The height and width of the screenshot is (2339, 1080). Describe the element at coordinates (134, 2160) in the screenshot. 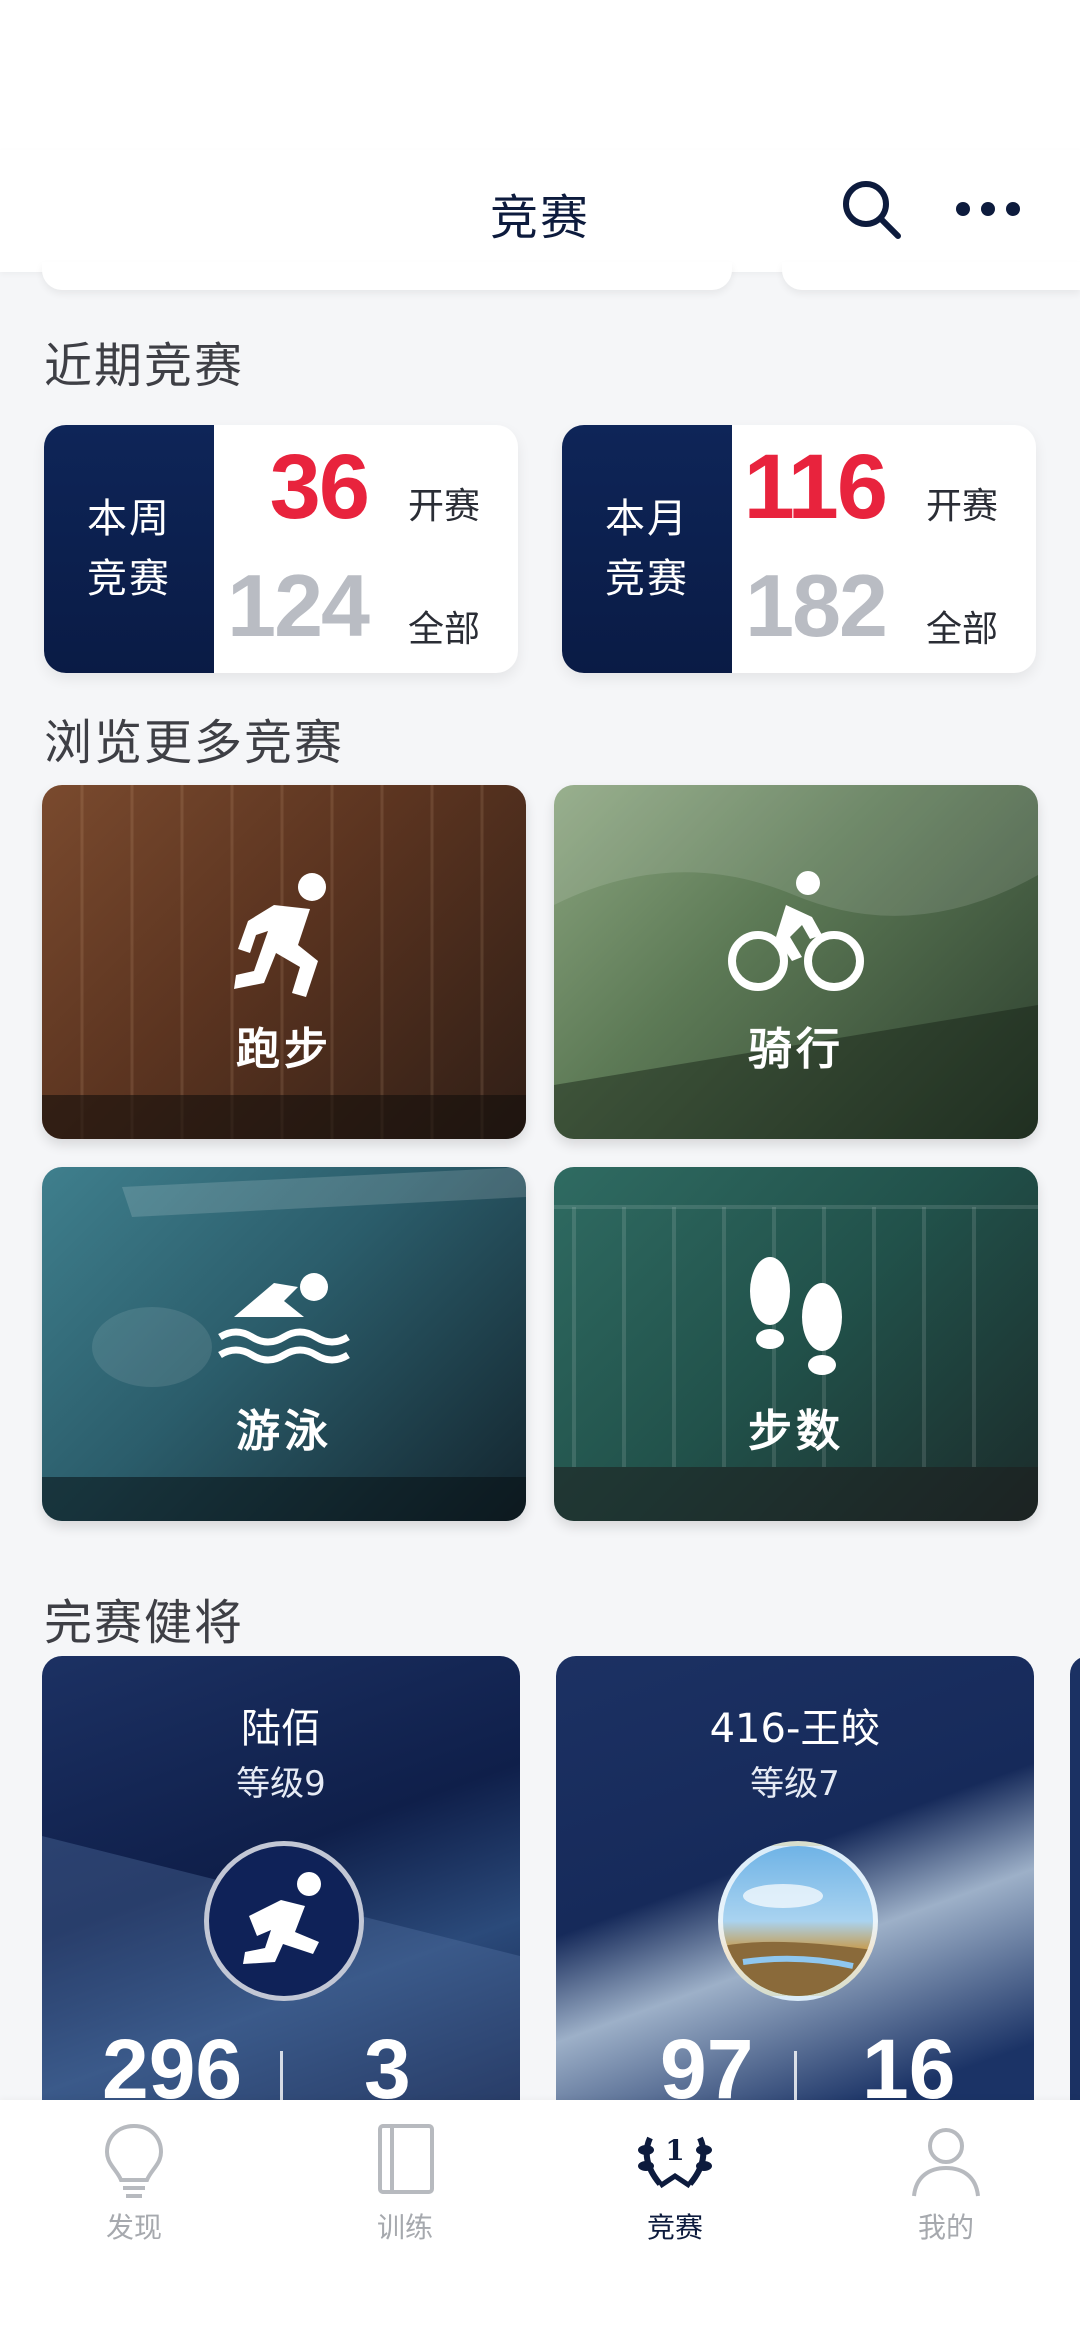

I see `lightbulb-icon` at that location.